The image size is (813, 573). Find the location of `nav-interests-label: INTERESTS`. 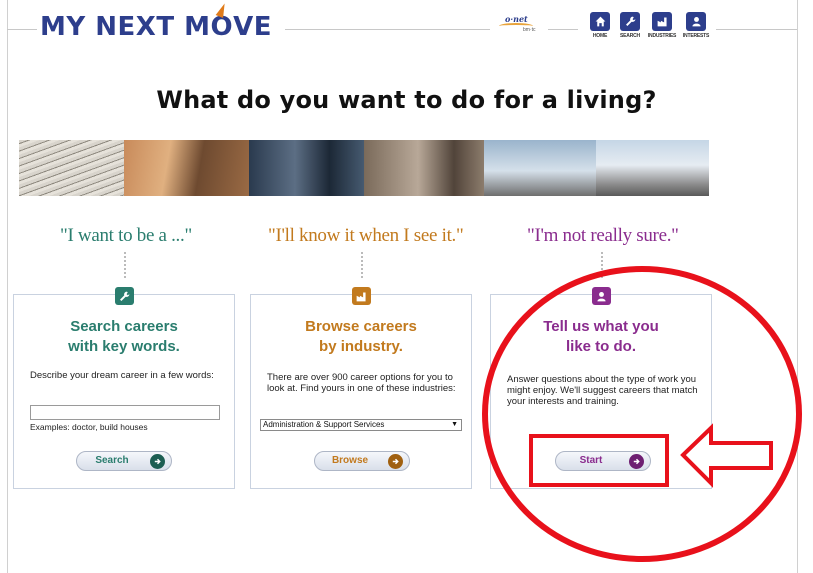

nav-interests-label: INTERESTS is located at coordinates (696, 36).